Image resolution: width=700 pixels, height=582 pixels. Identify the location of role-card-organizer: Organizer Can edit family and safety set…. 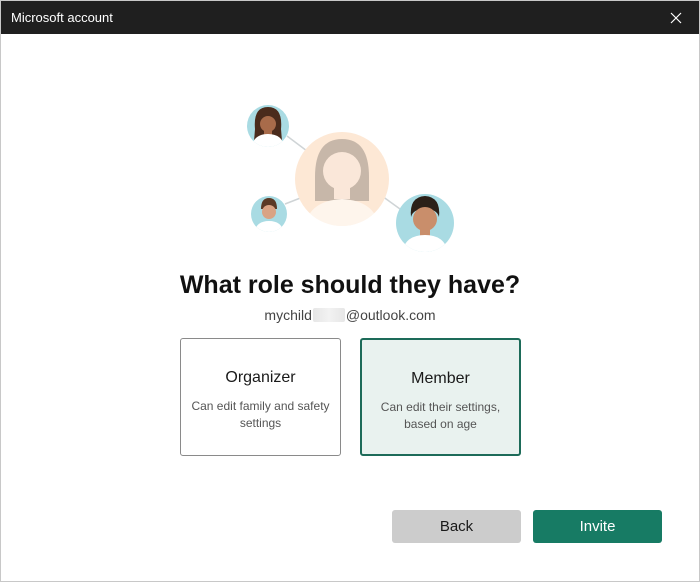
(260, 397).